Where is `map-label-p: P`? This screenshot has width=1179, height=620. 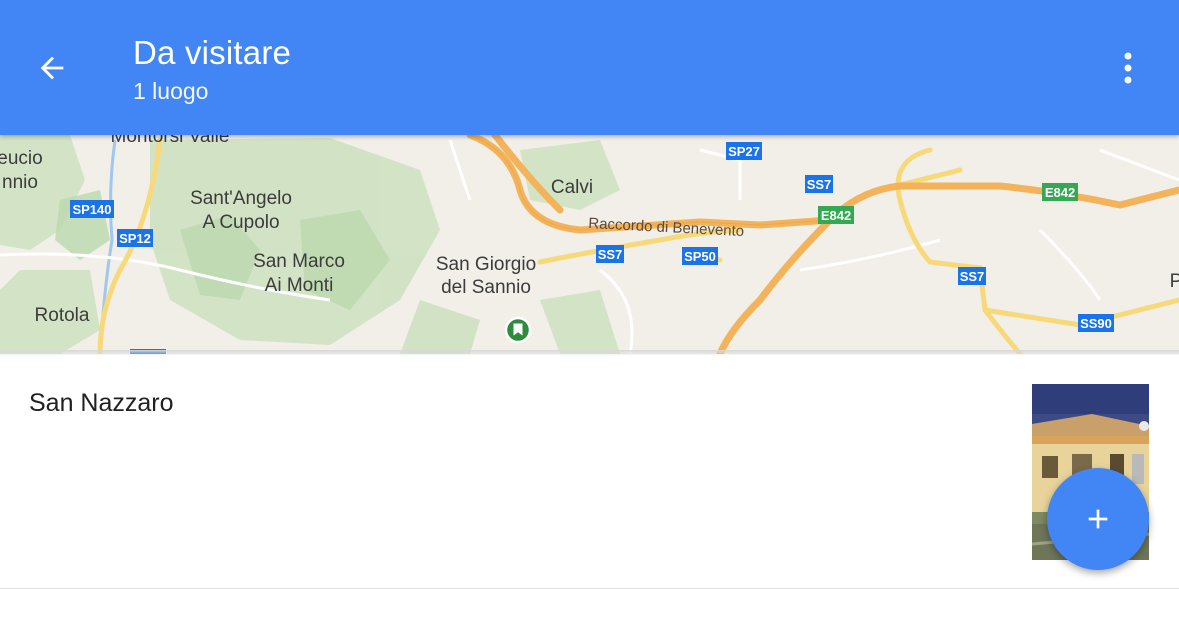
map-label-p: P is located at coordinates (1174, 281).